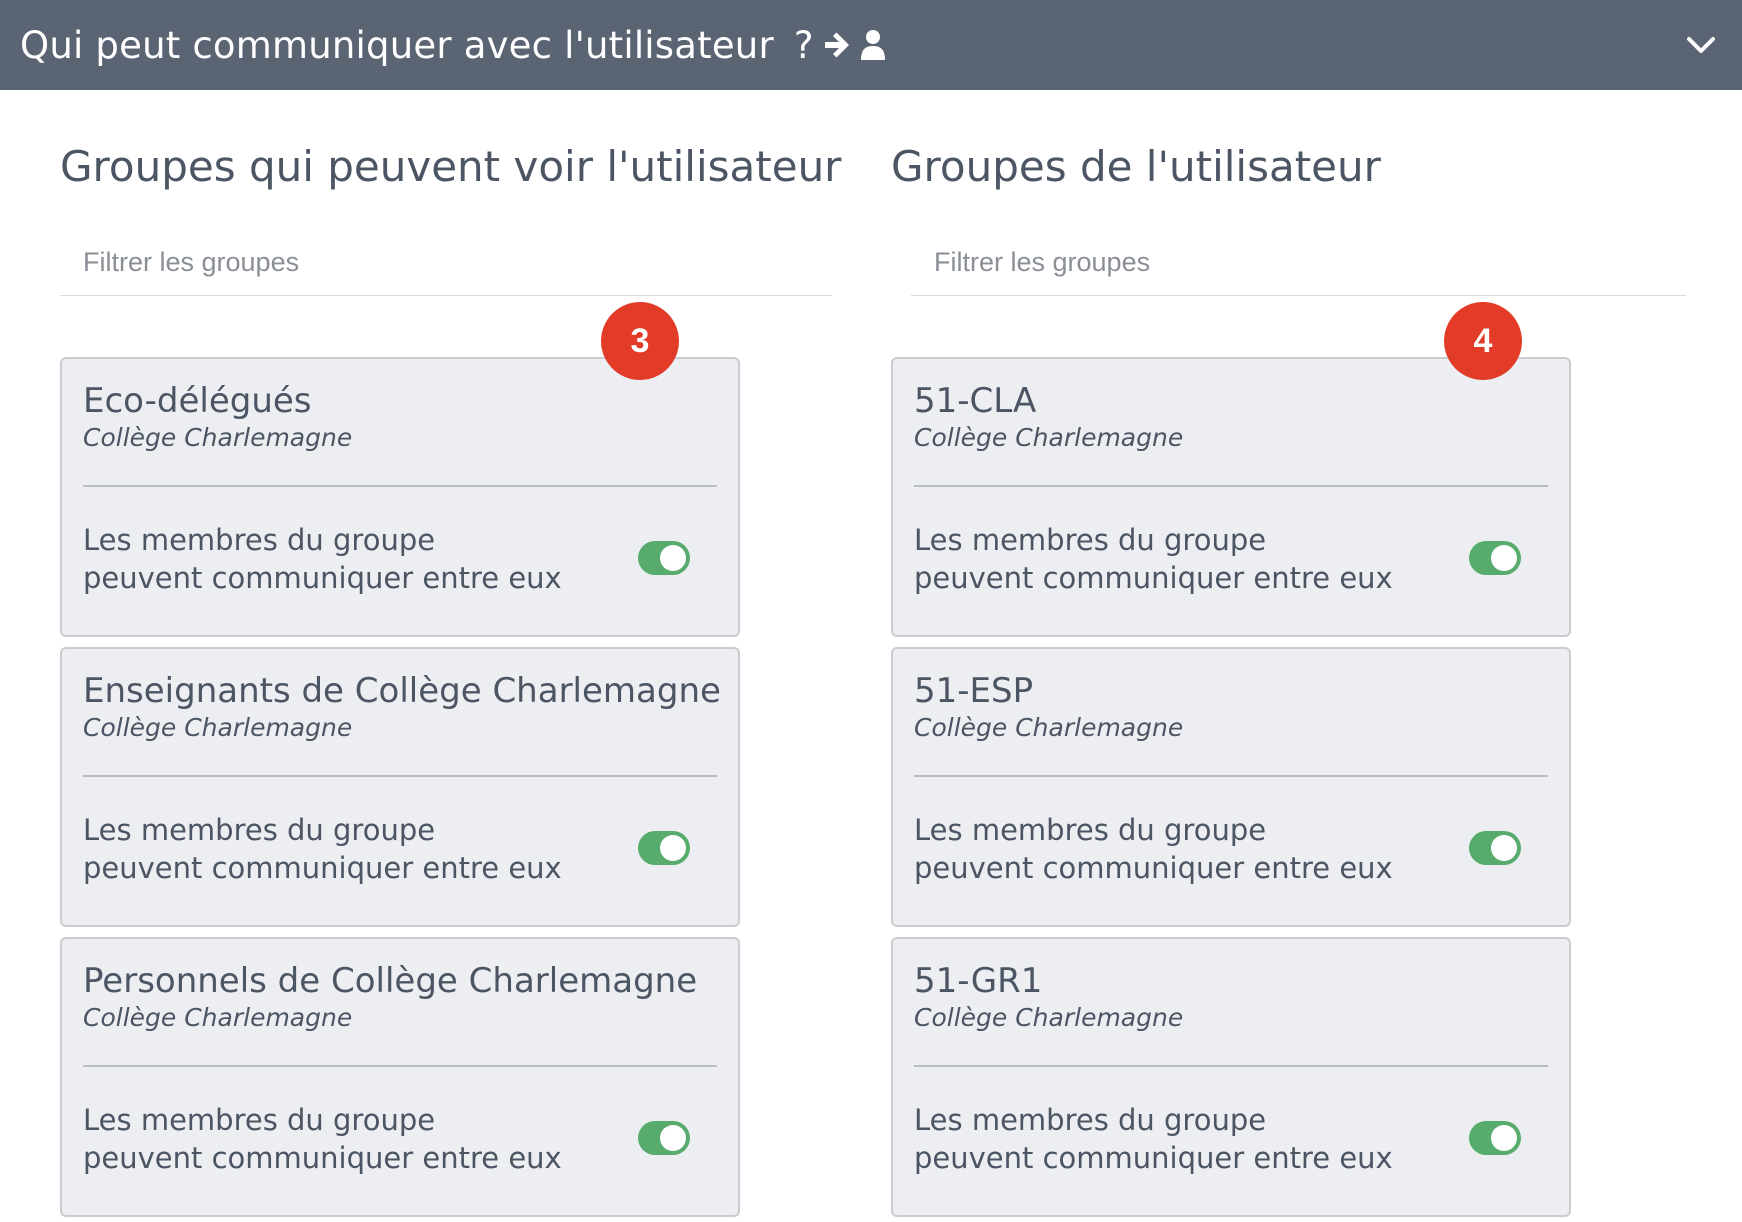 The width and height of the screenshot is (1742, 1222). I want to click on step-badge-4: 4, so click(1483, 341).